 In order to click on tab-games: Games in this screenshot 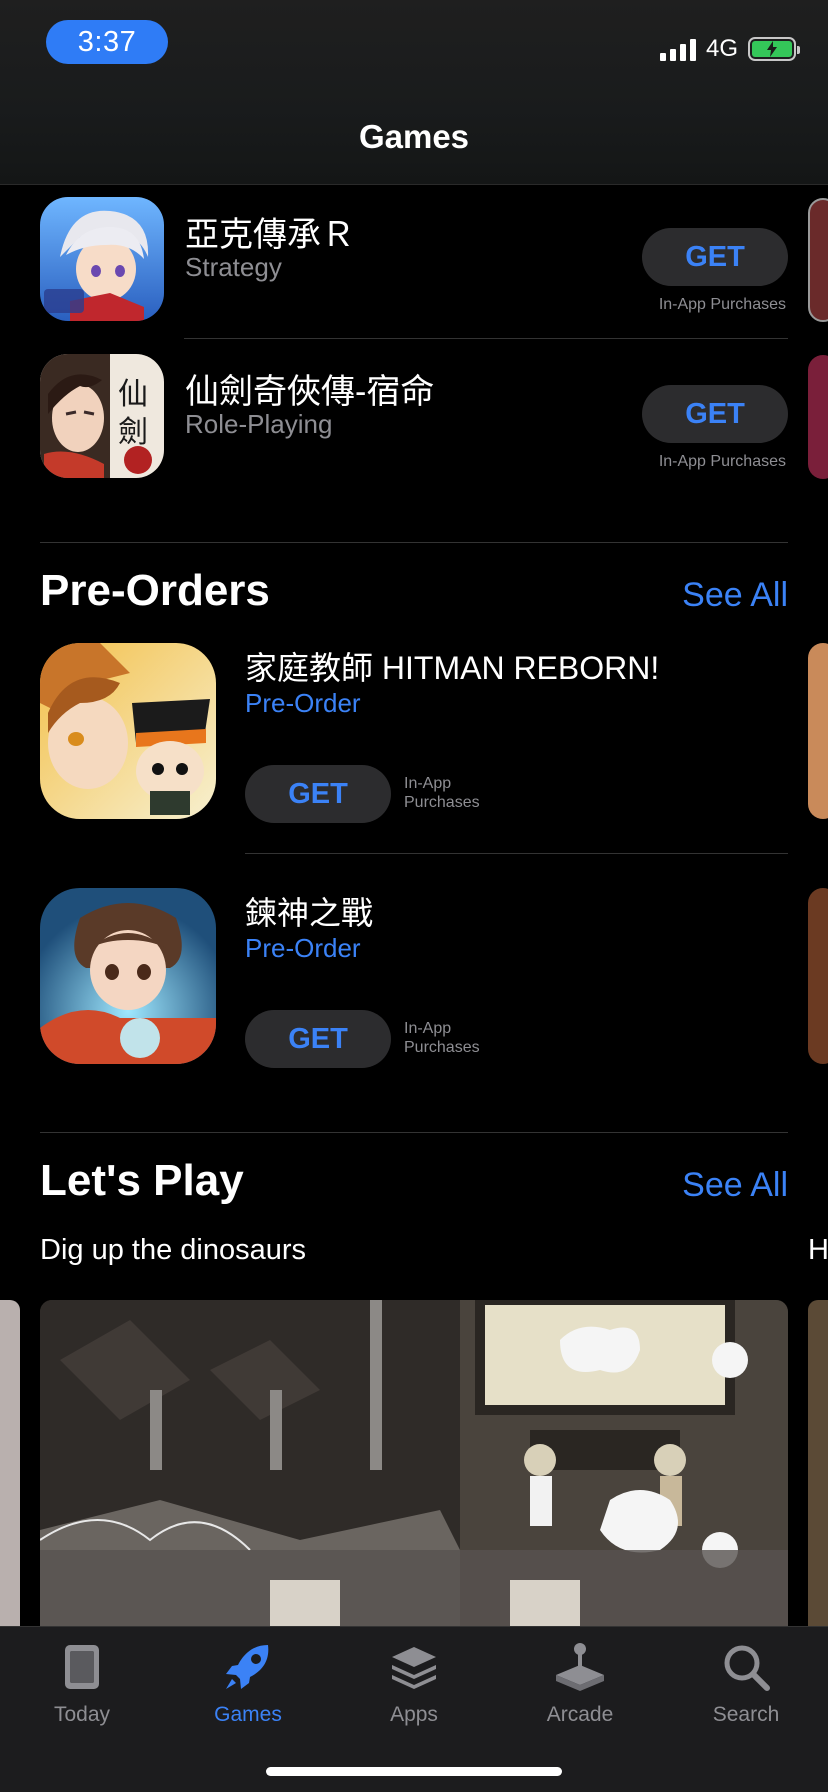, I will do `click(248, 1683)`.